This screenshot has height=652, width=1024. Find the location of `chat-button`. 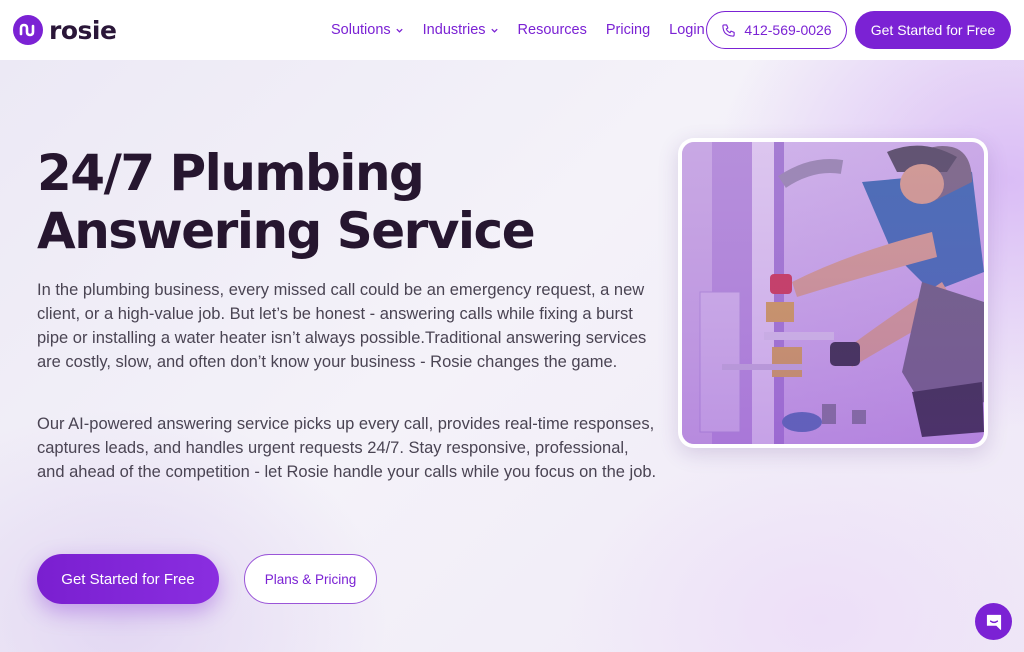

chat-button is located at coordinates (993, 621).